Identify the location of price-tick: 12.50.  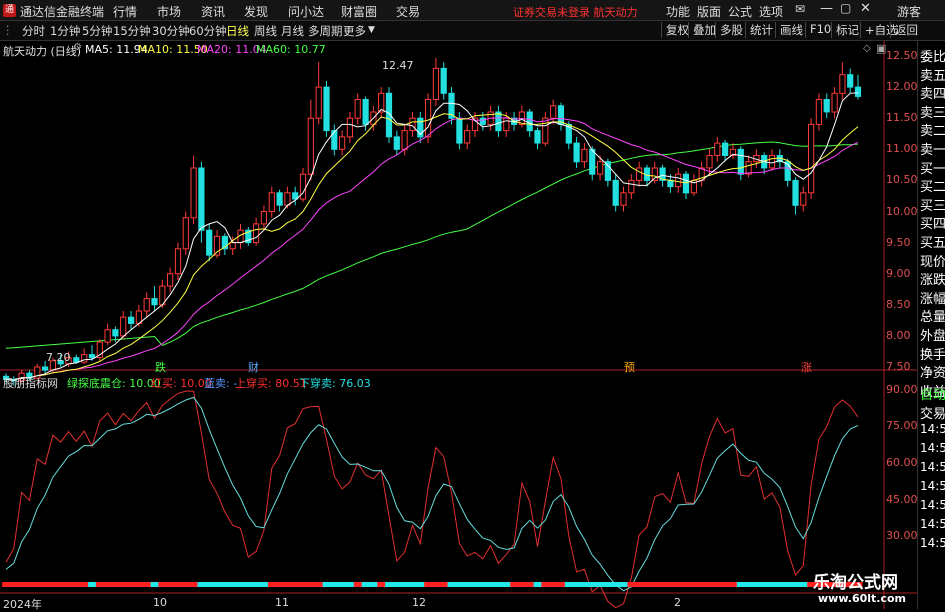
(902, 55).